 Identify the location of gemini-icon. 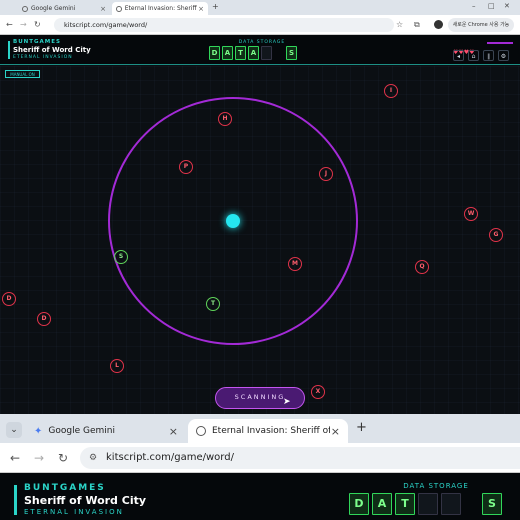
(25, 8).